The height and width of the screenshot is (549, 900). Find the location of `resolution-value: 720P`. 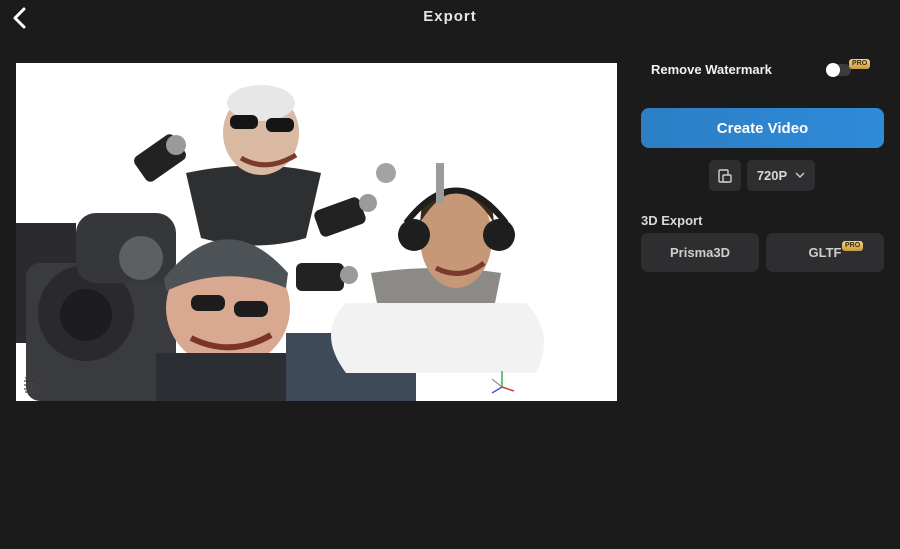

resolution-value: 720P is located at coordinates (772, 175).